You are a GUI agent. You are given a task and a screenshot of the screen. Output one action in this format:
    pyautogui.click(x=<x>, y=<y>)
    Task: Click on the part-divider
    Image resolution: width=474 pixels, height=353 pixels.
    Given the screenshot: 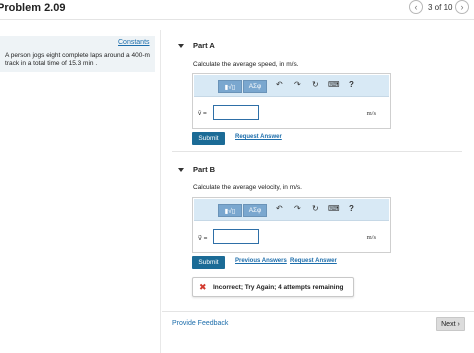 What is the action you would take?
    pyautogui.click(x=317, y=151)
    